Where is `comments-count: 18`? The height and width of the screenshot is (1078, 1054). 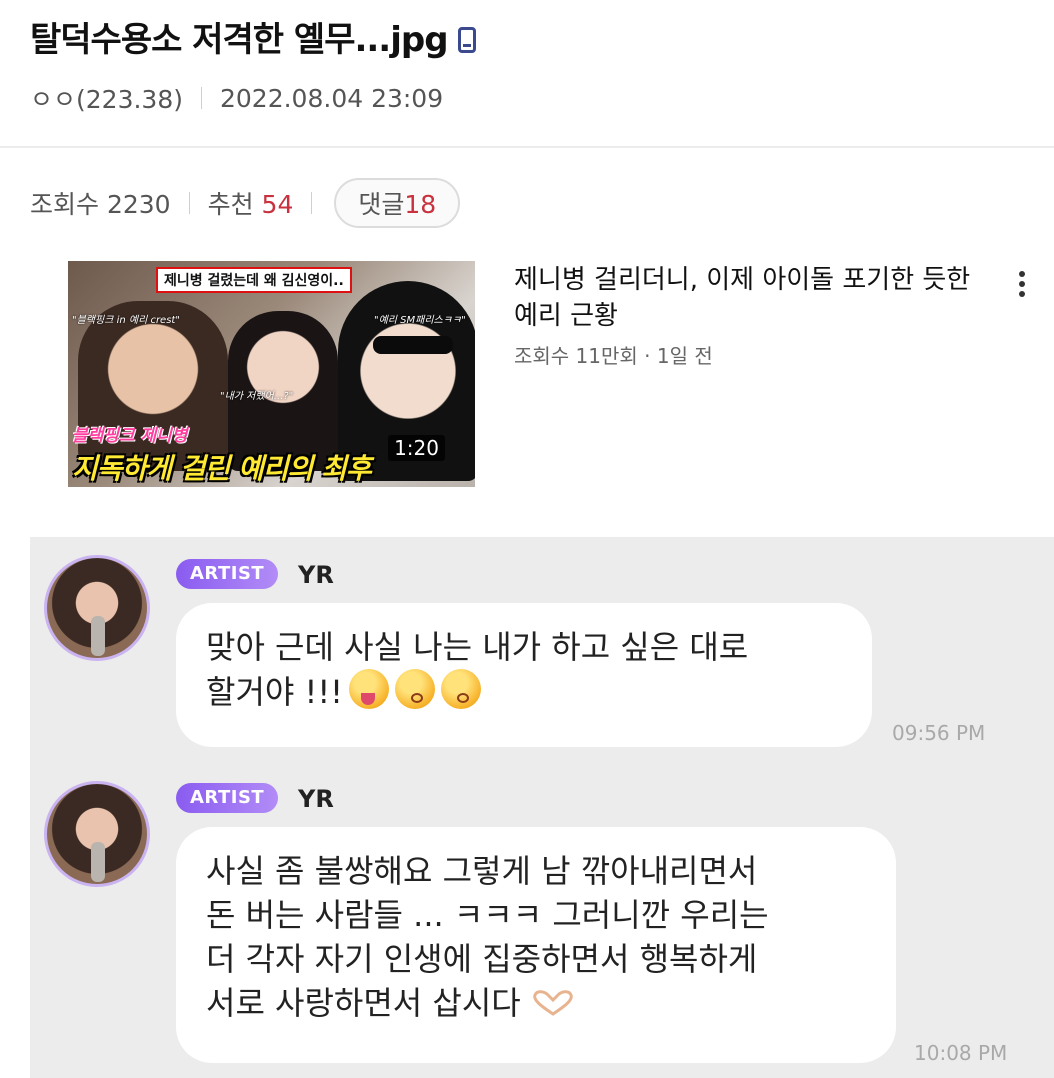 comments-count: 18 is located at coordinates (420, 204).